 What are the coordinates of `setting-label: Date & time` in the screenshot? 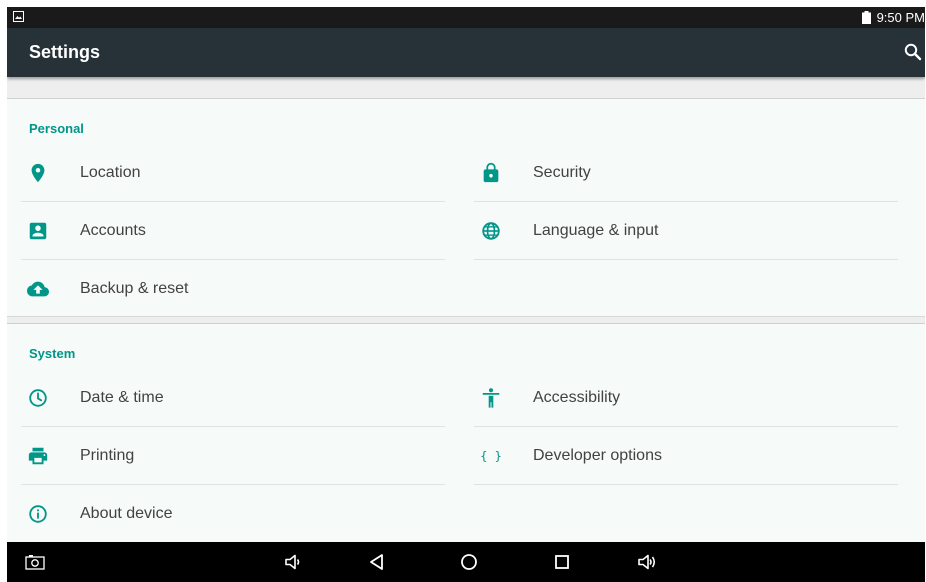 It's located at (122, 397).